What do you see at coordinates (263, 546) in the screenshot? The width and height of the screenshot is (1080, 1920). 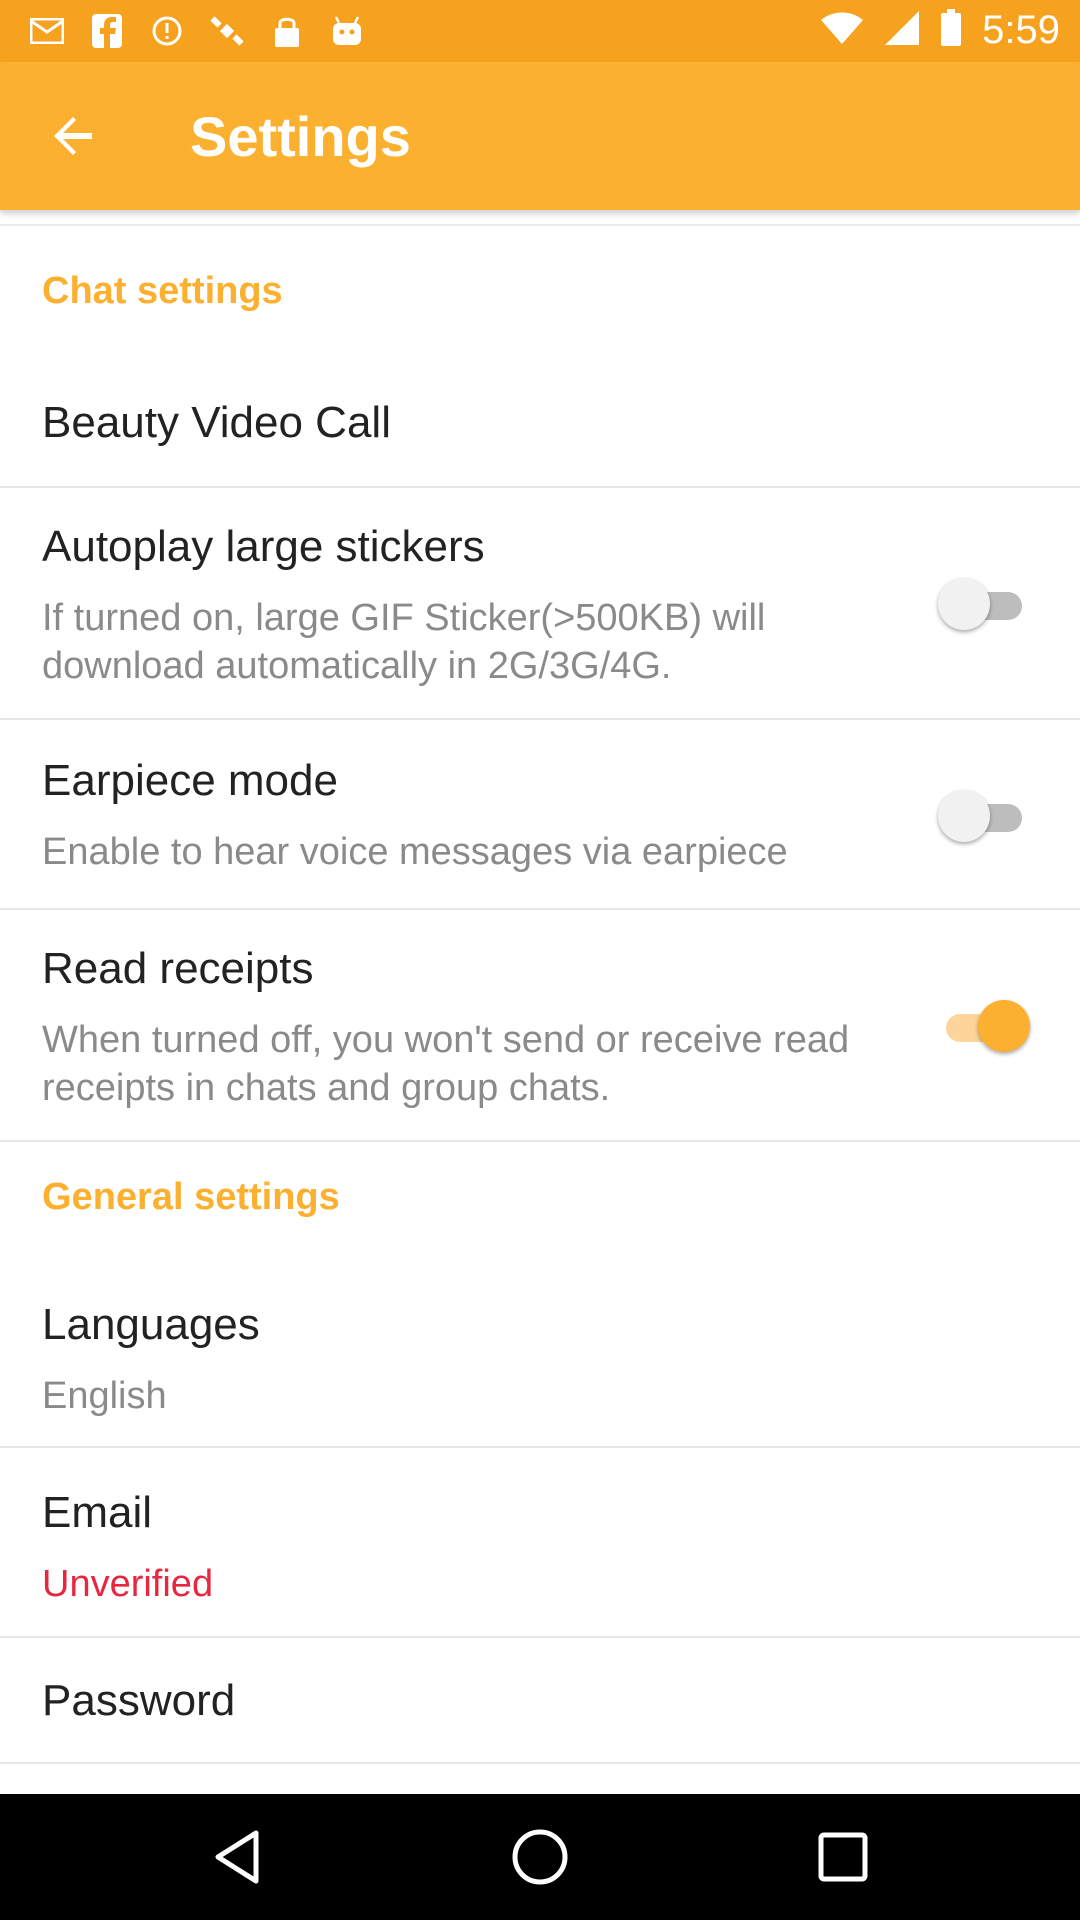 I see `setting-title: Autoplay large stickers` at bounding box center [263, 546].